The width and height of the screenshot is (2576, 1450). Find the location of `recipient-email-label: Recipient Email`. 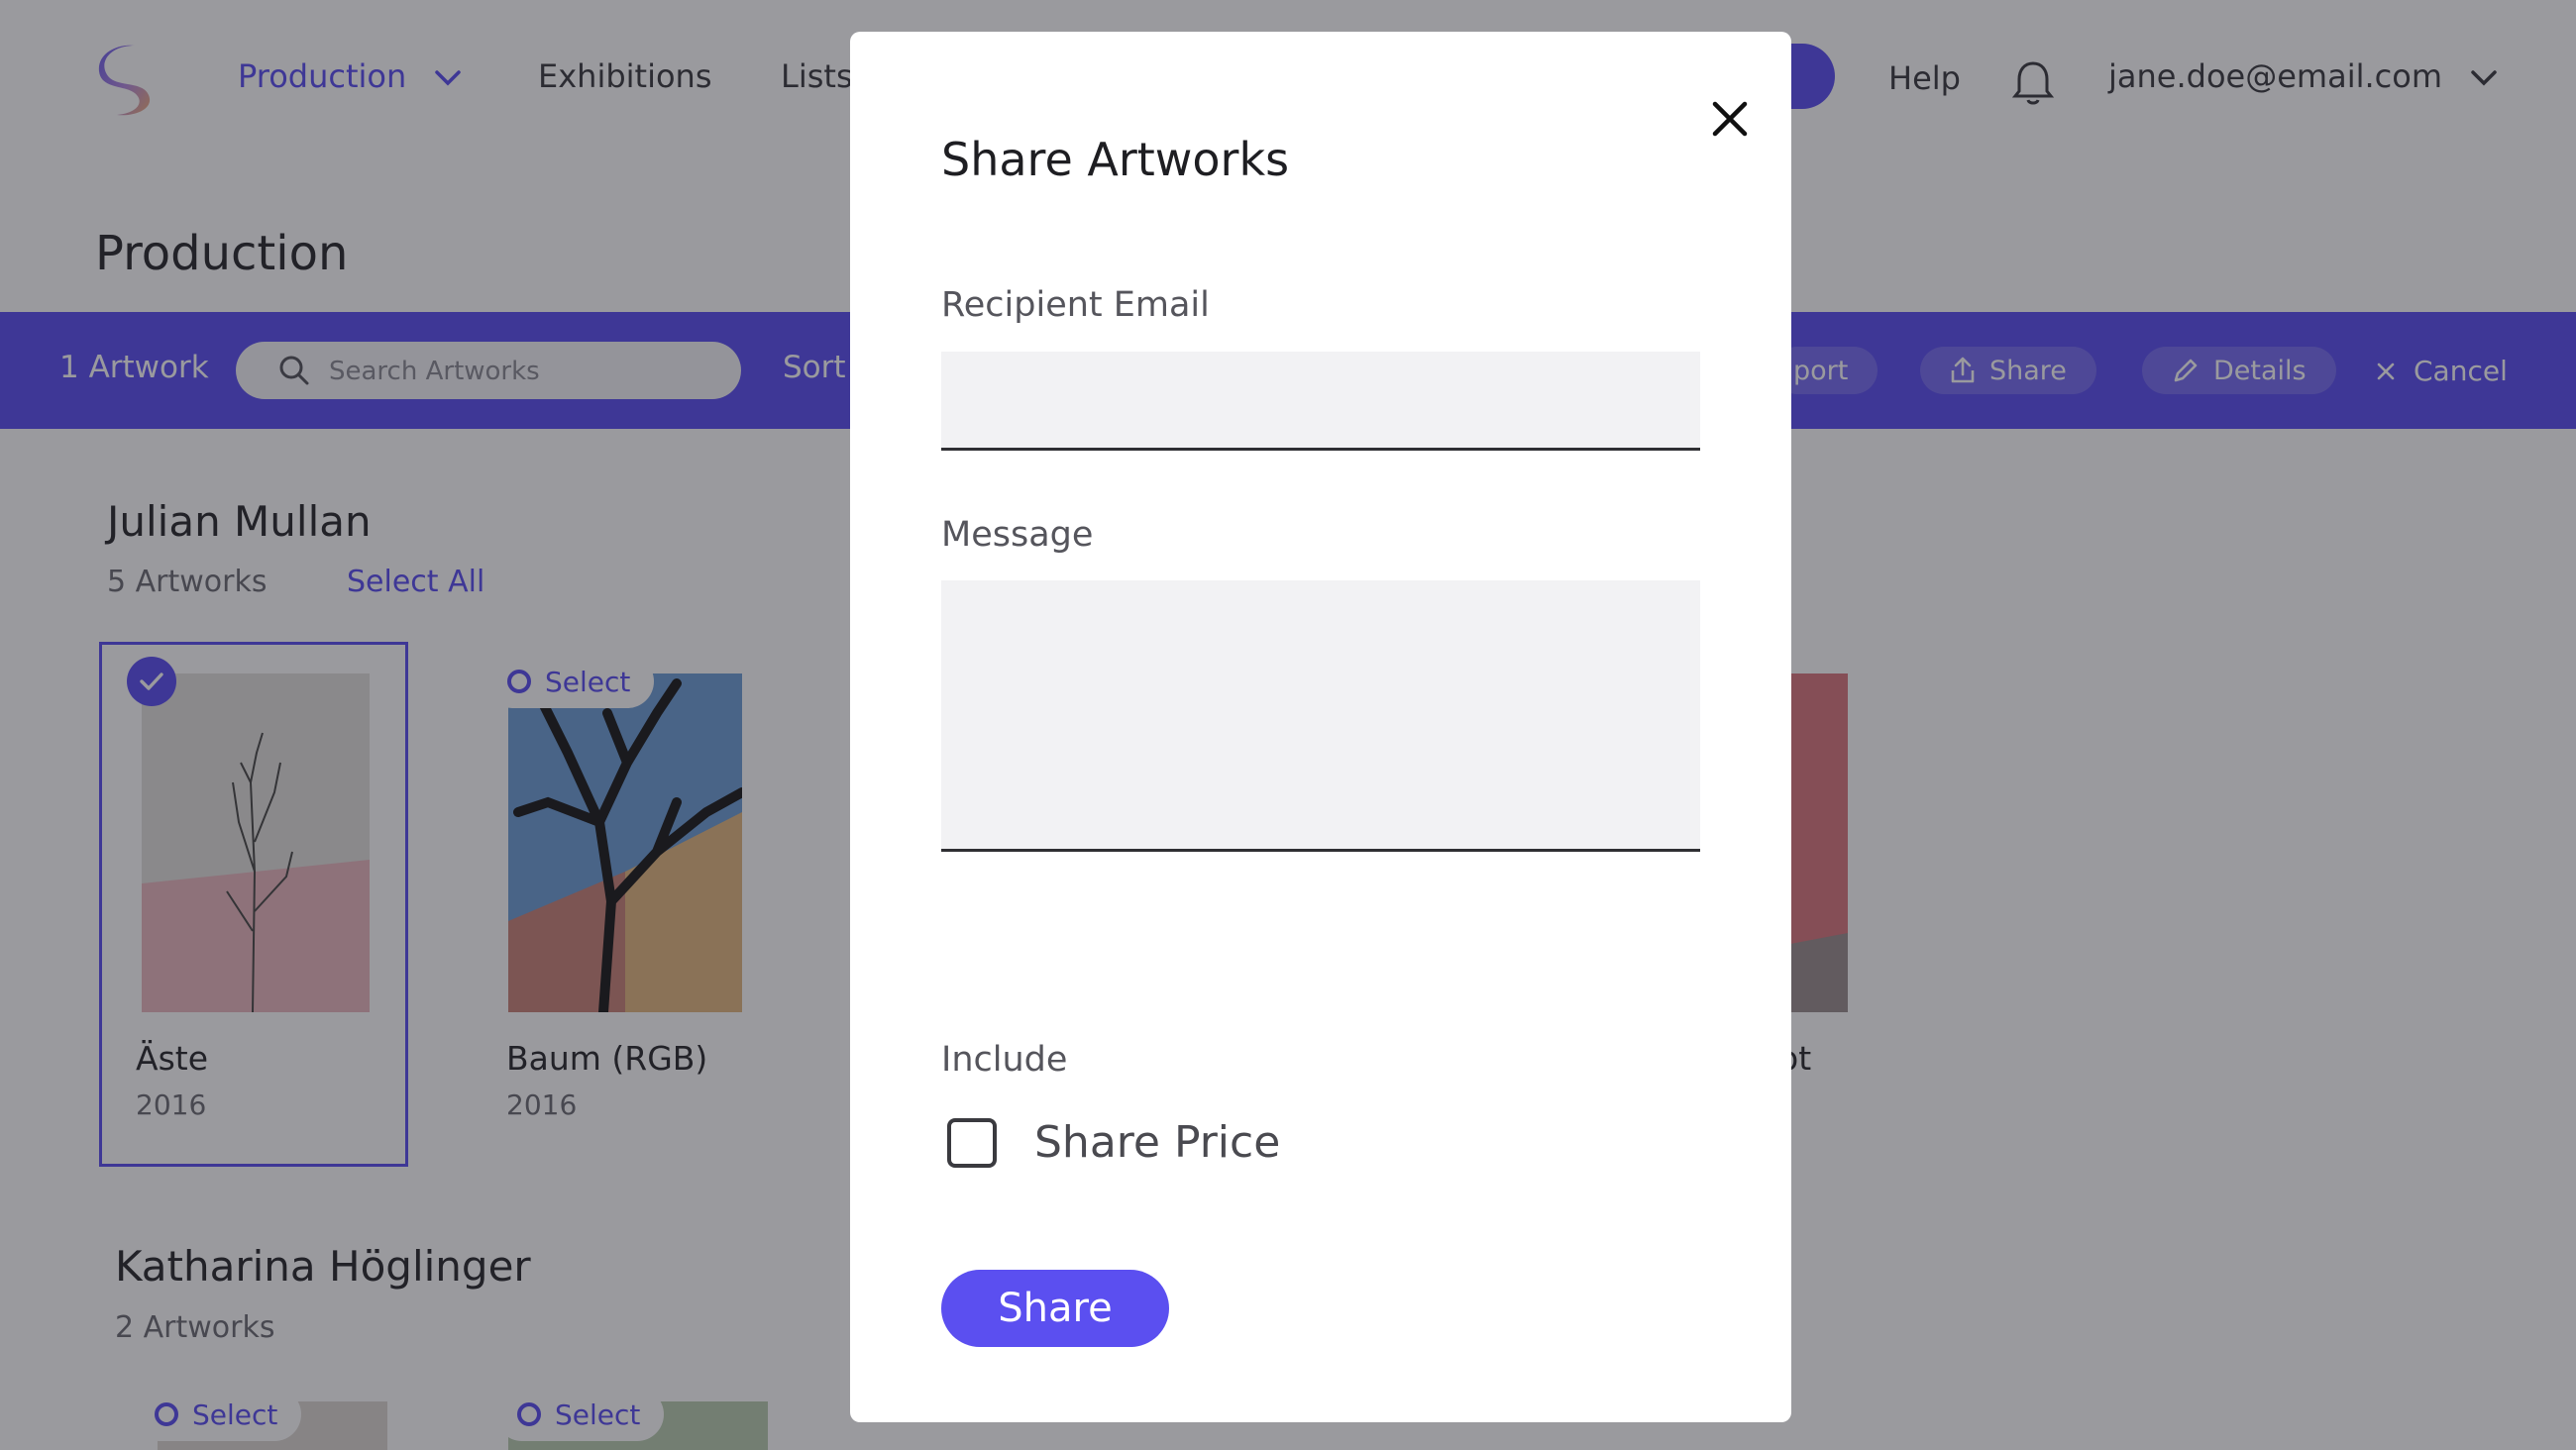

recipient-email-label: Recipient Email is located at coordinates (1075, 305).